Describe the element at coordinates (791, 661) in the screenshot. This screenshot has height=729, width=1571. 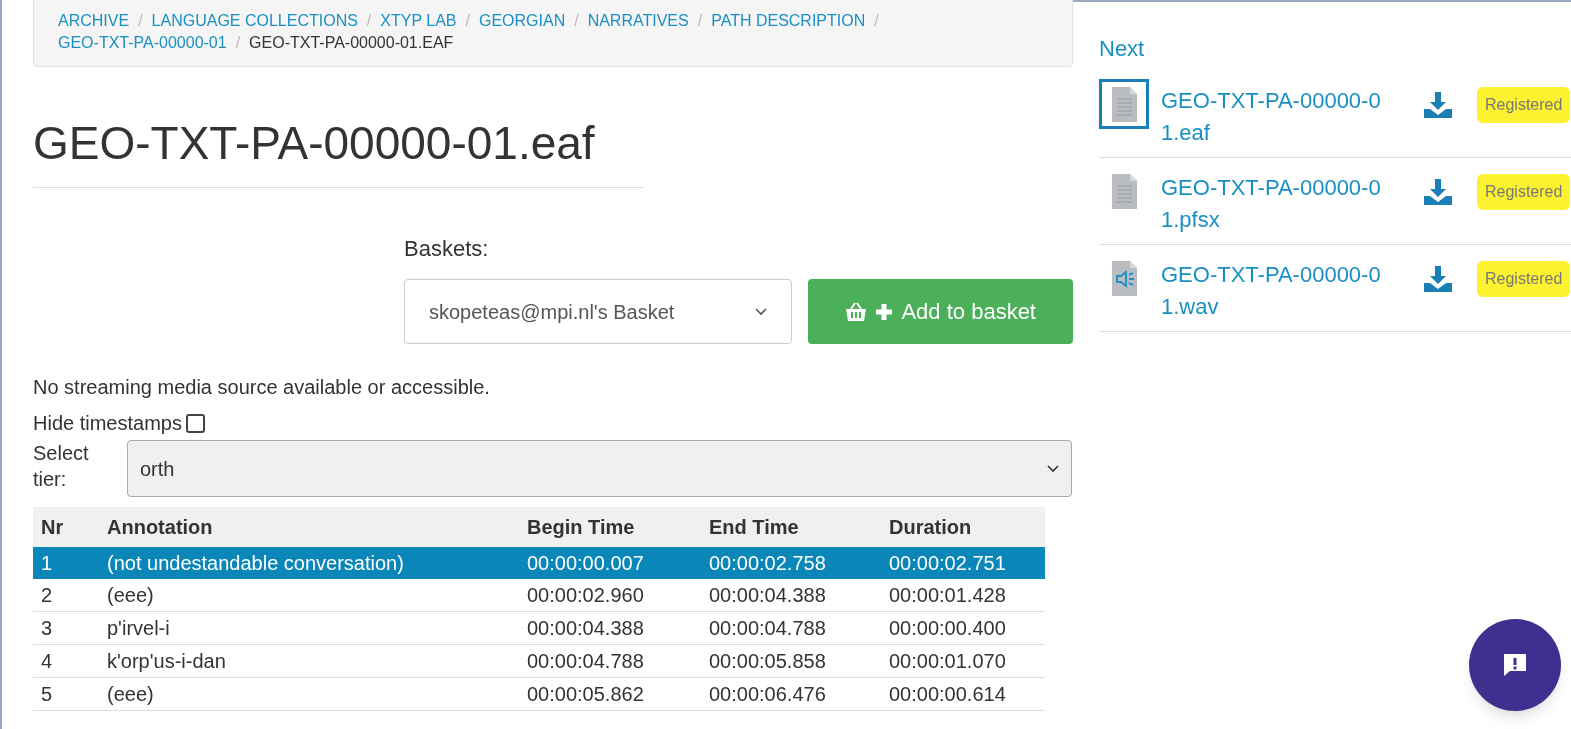
I see `table-cell: 00:00:05.858` at that location.